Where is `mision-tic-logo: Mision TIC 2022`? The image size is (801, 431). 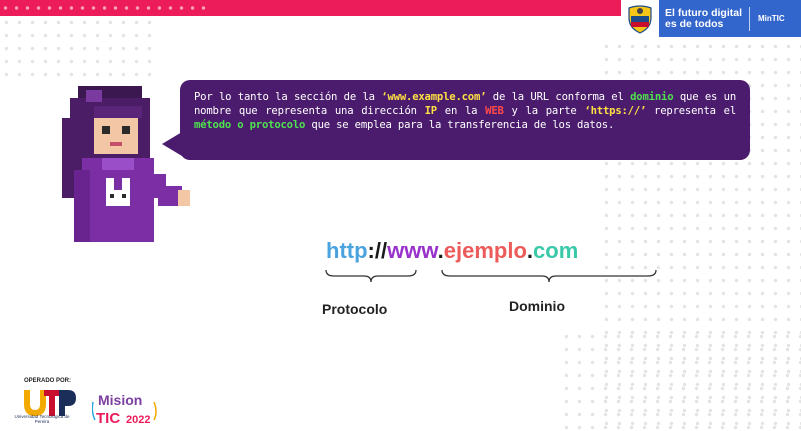 mision-tic-logo: Mision TIC 2022 is located at coordinates (124, 409).